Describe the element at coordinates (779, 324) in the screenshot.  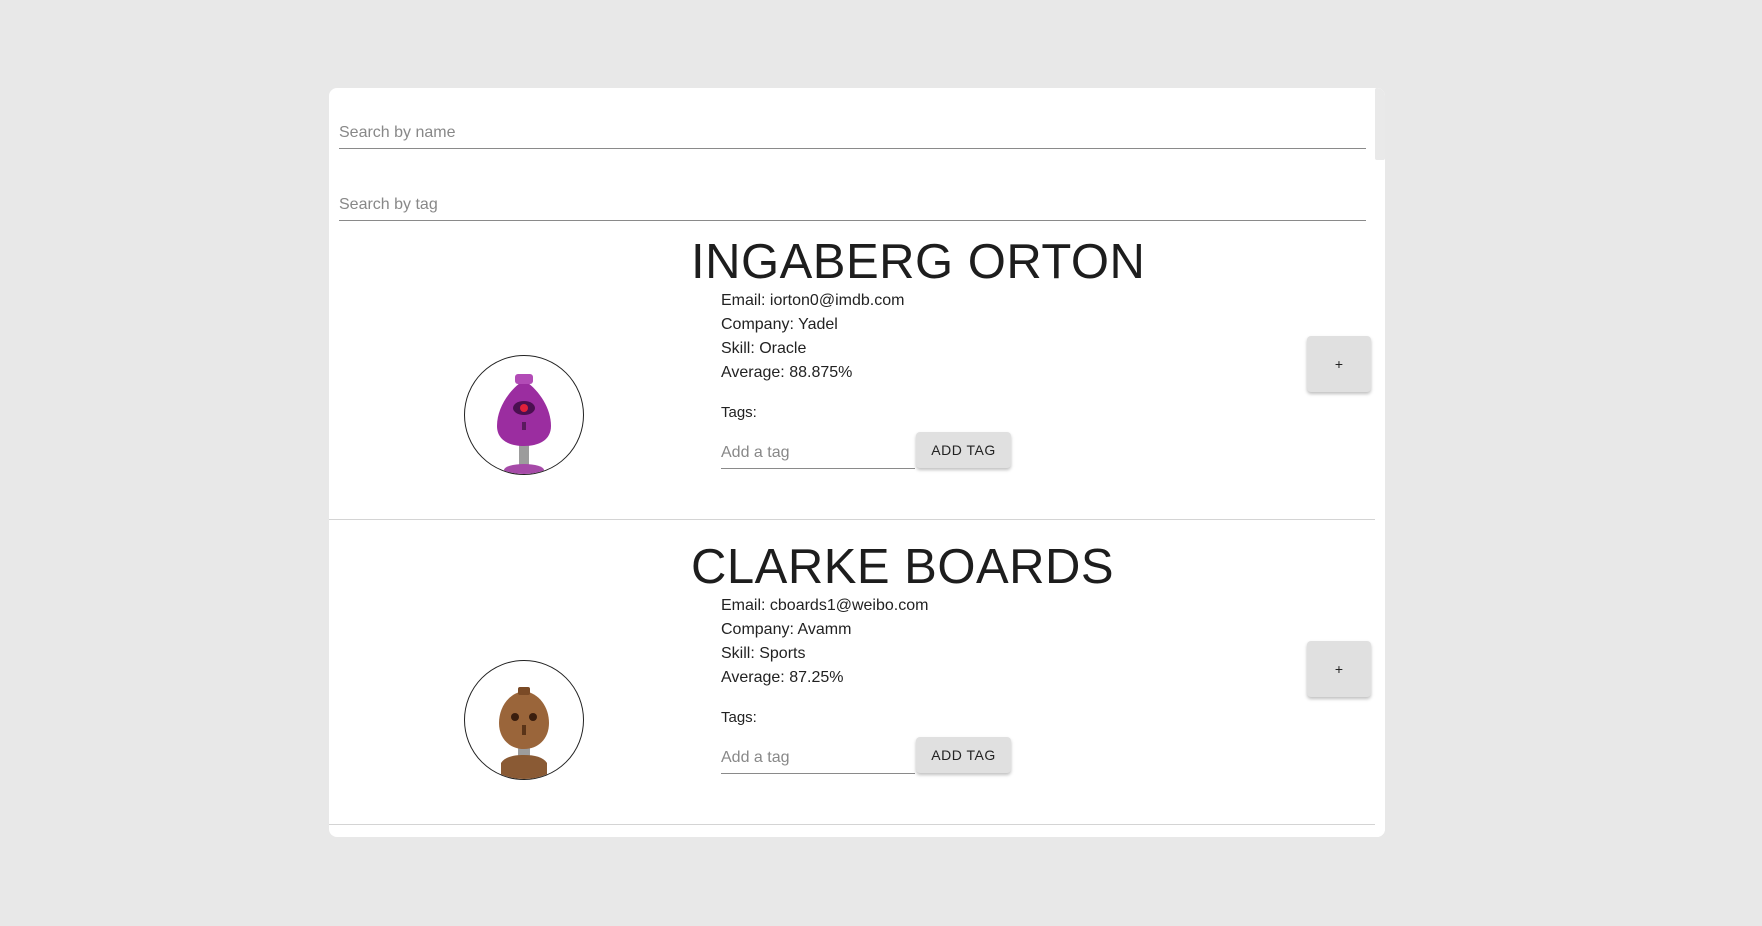
I see `student-company: Company: Yadel` at that location.